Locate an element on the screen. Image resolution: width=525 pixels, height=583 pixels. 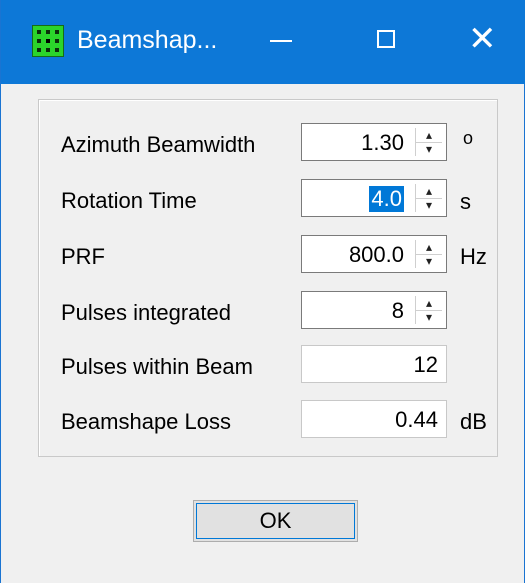
radar-grid-icon is located at coordinates (48, 41).